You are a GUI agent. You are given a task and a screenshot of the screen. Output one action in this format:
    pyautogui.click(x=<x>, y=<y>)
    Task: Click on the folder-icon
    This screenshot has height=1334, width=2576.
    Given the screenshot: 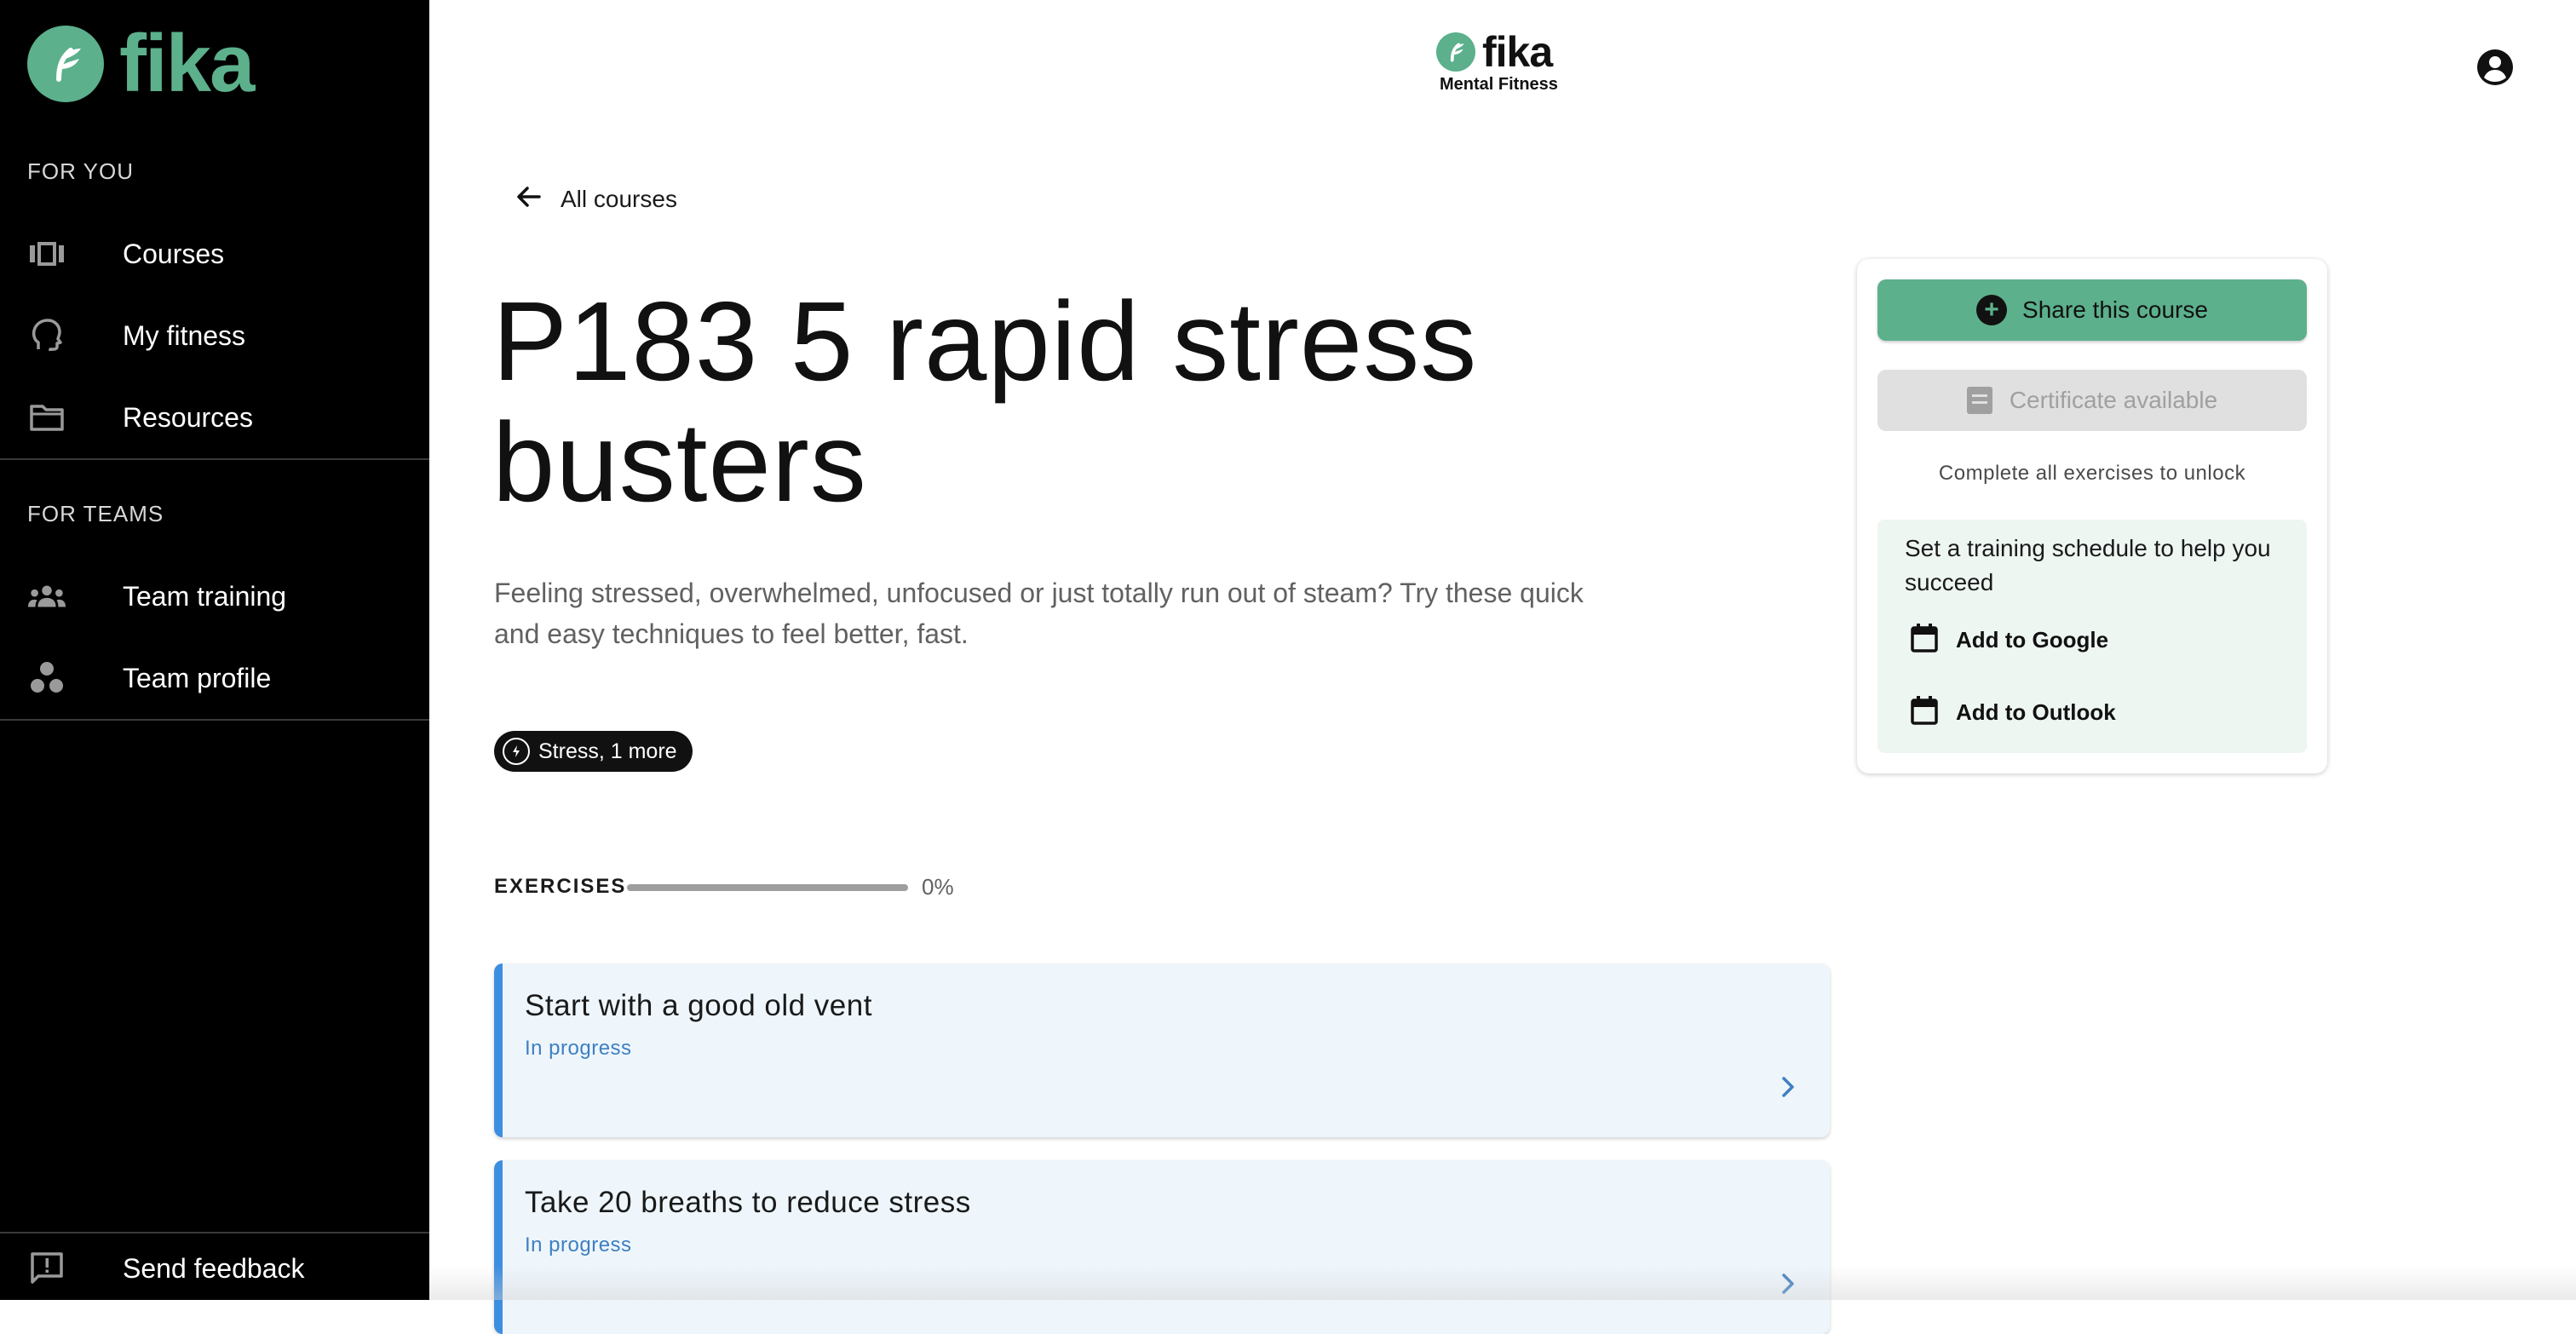 What is the action you would take?
    pyautogui.click(x=46, y=417)
    